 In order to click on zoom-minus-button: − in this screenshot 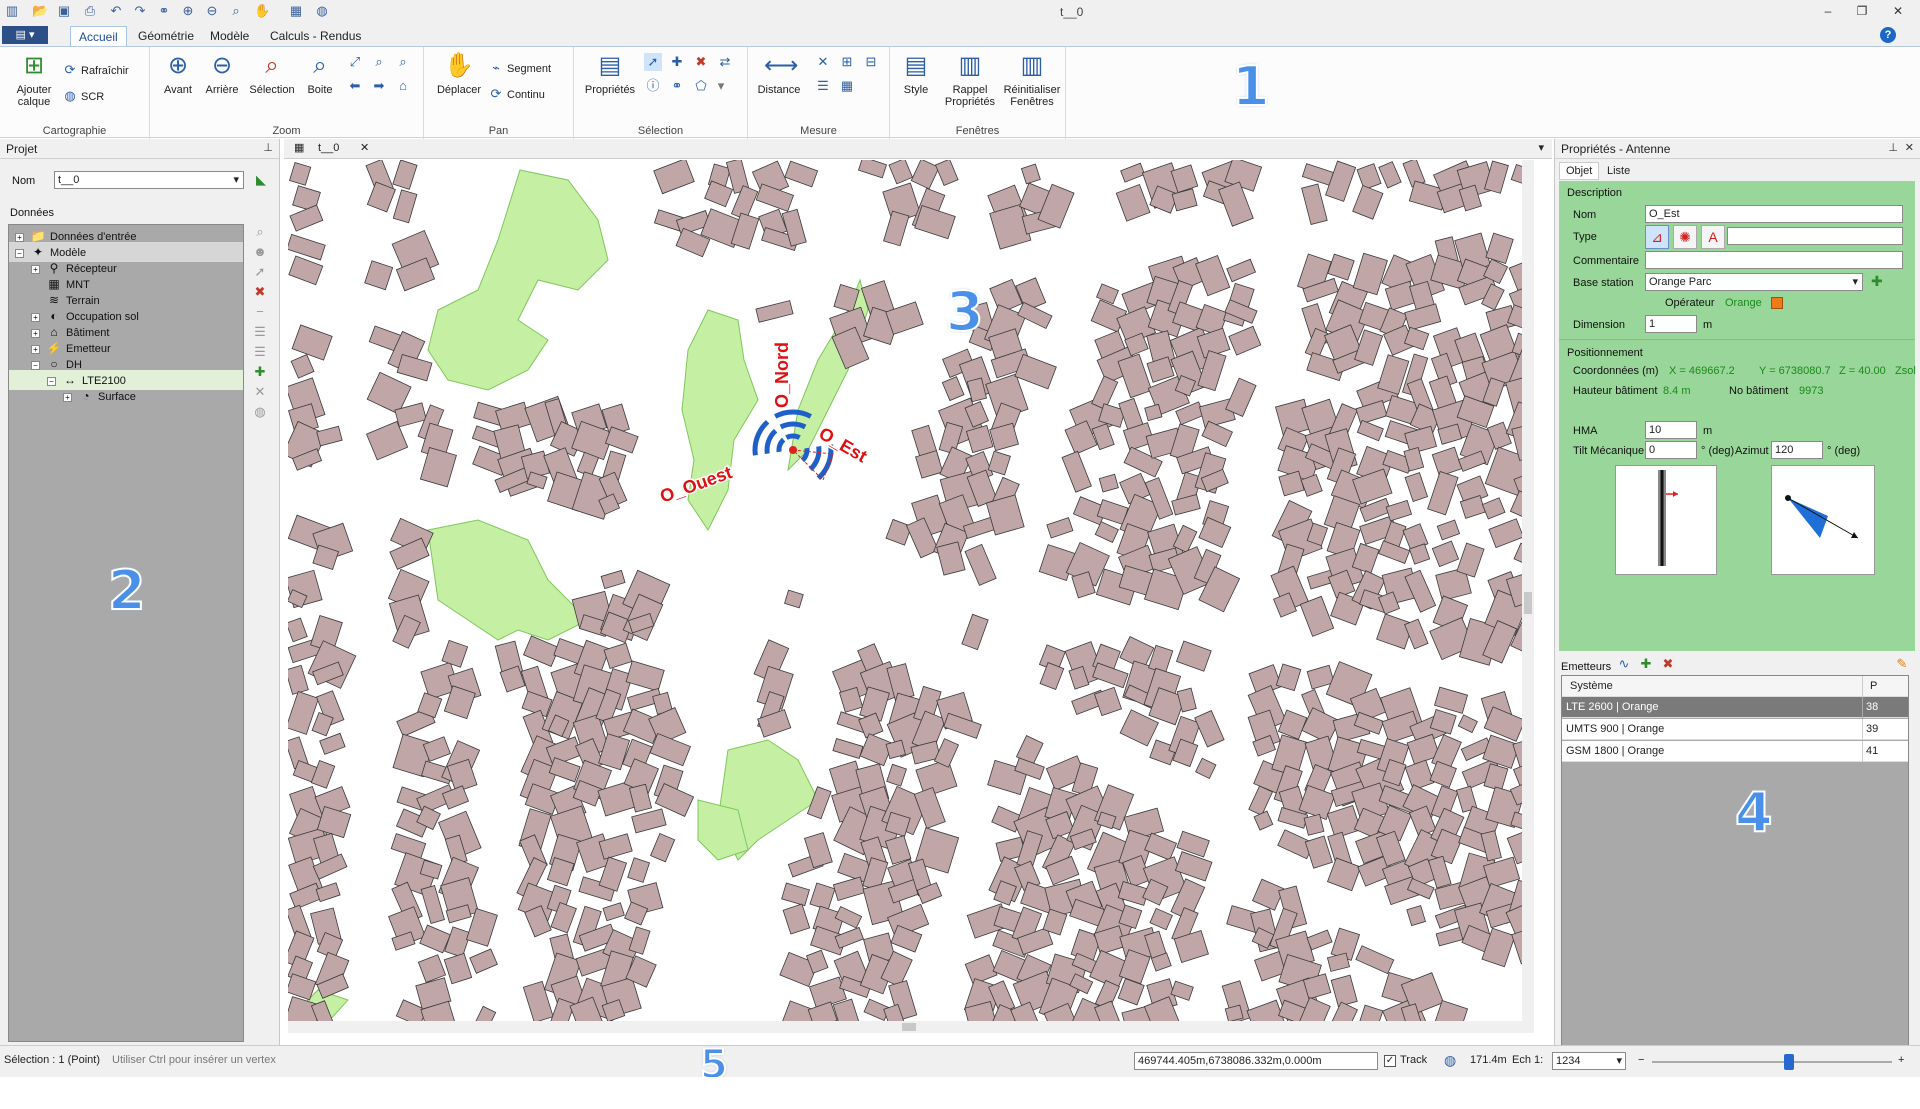, I will do `click(1641, 1060)`.